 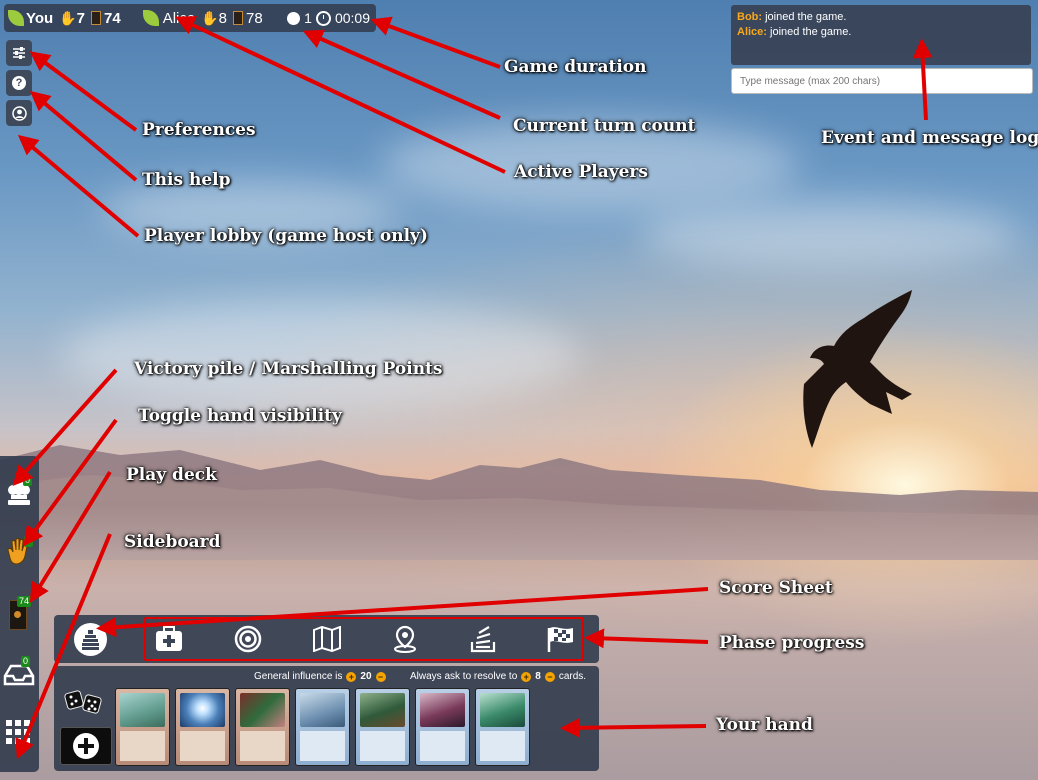 I want to click on player-you: You ✋ 7 74, so click(x=64, y=18).